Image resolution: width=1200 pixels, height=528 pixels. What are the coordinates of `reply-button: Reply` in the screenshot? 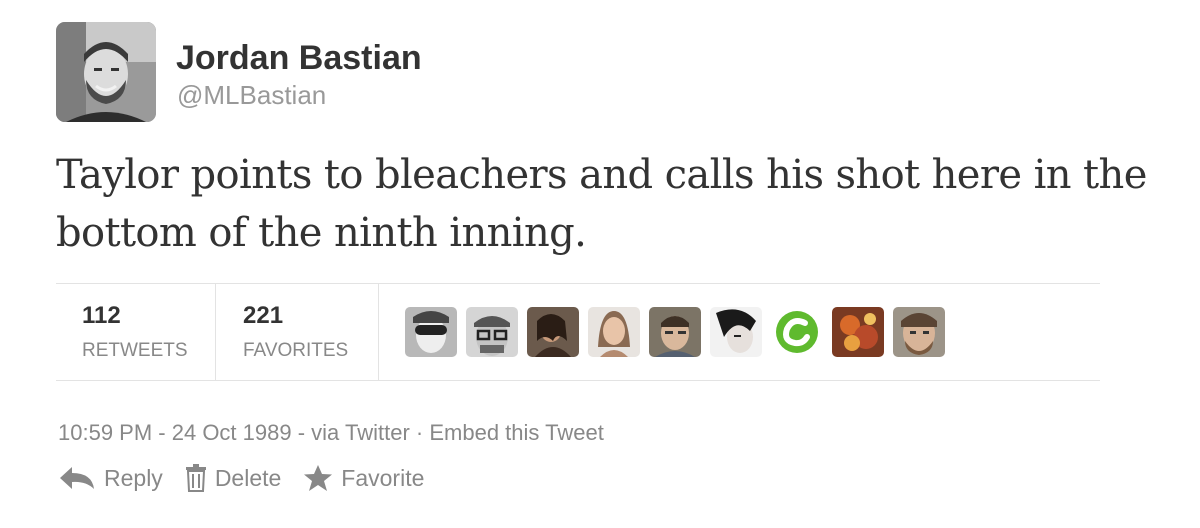 It's located at (110, 478).